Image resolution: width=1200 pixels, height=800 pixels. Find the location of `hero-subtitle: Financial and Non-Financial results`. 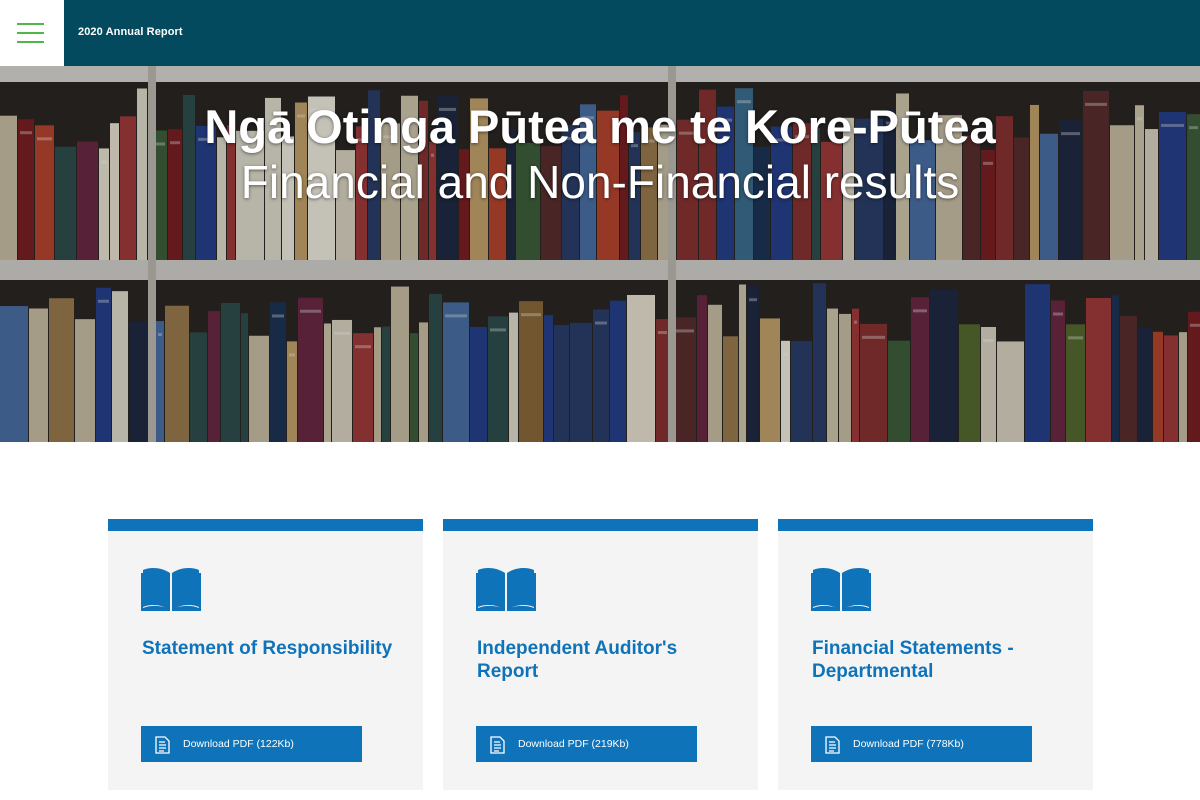

hero-subtitle: Financial and Non-Financial results is located at coordinates (600, 182).